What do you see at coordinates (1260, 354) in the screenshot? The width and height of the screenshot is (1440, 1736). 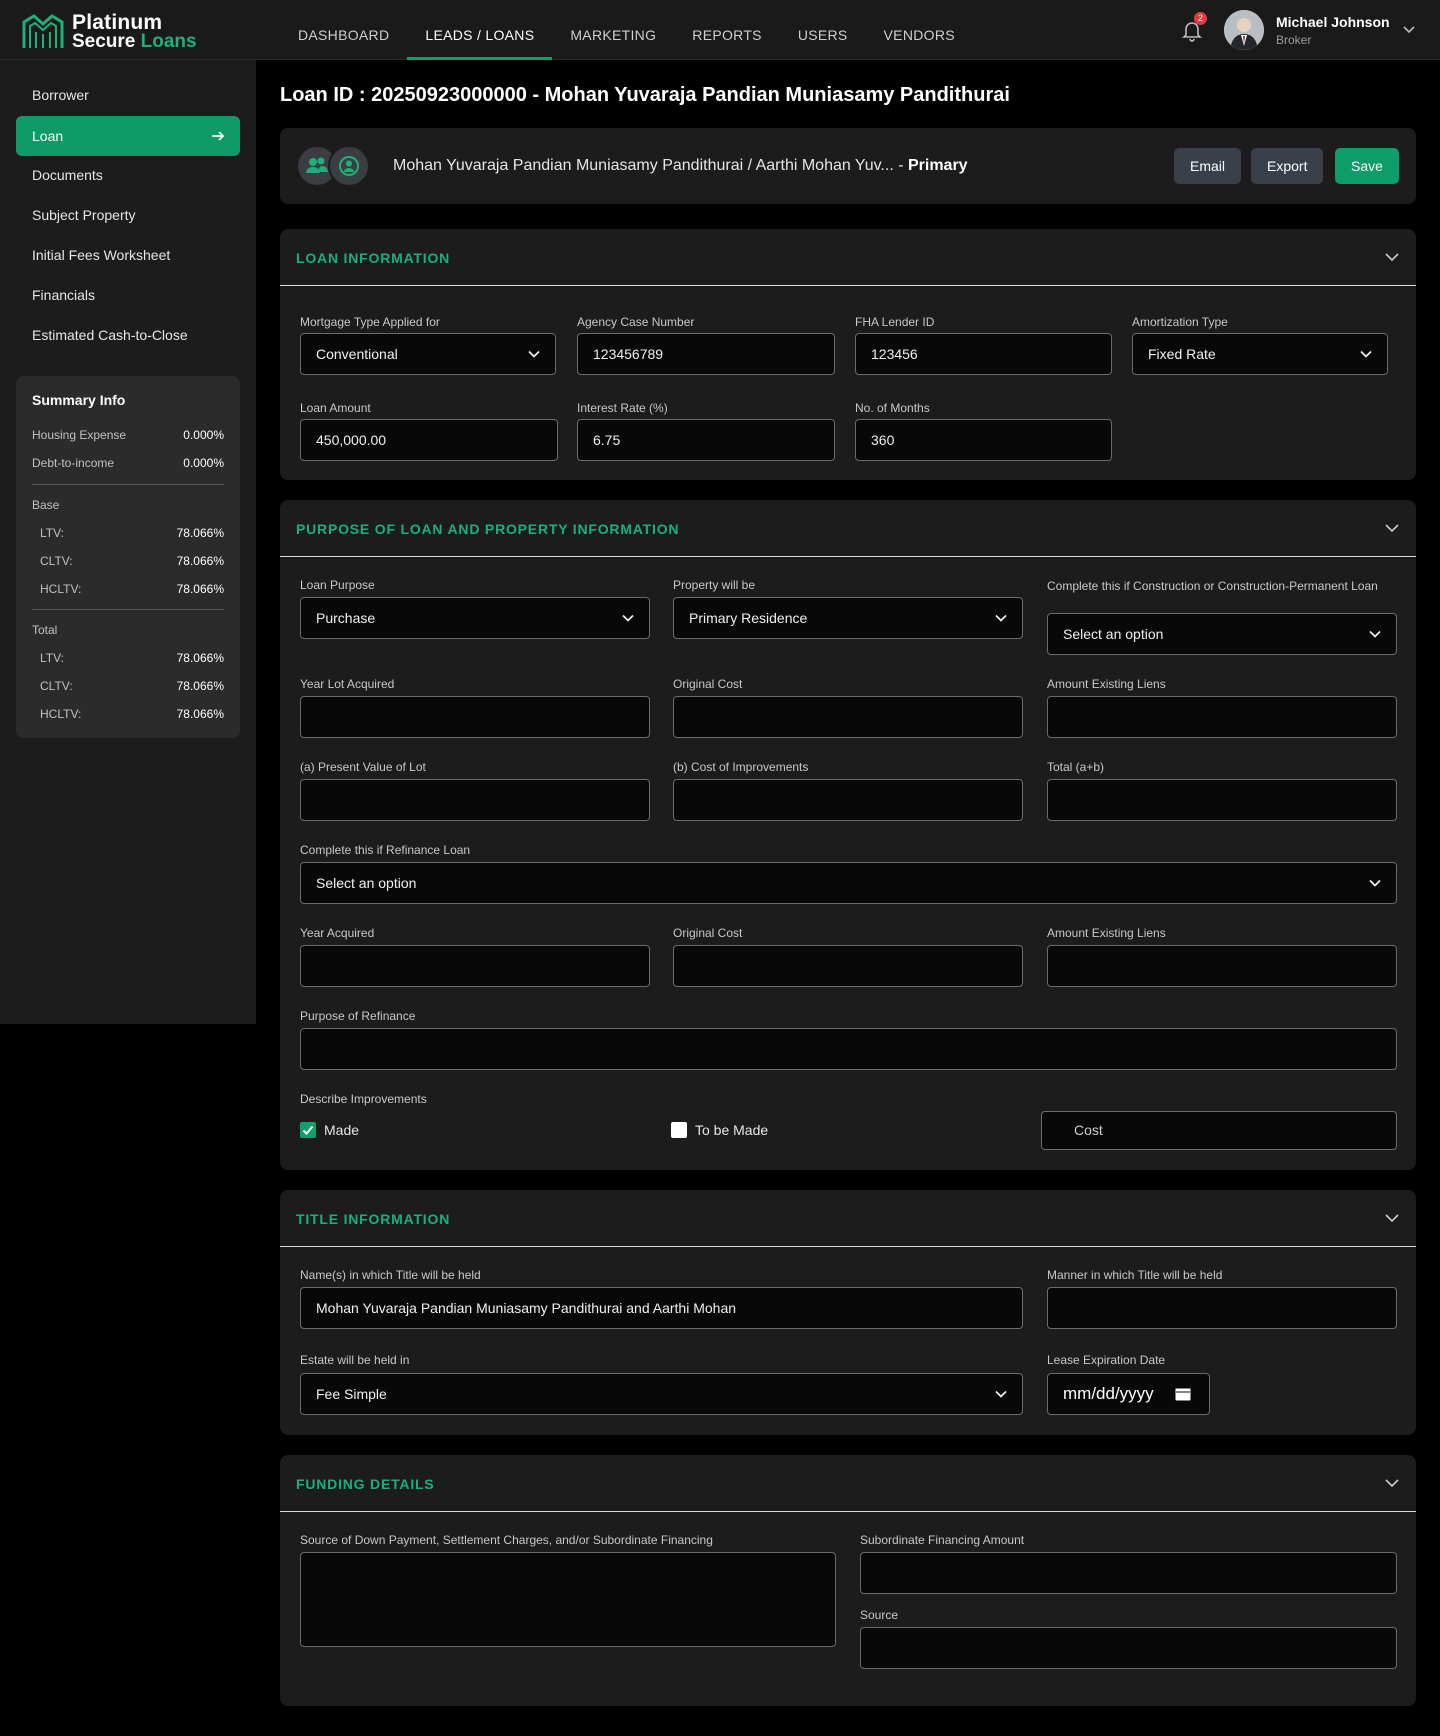 I see `amortization-select: Fixed Rate` at bounding box center [1260, 354].